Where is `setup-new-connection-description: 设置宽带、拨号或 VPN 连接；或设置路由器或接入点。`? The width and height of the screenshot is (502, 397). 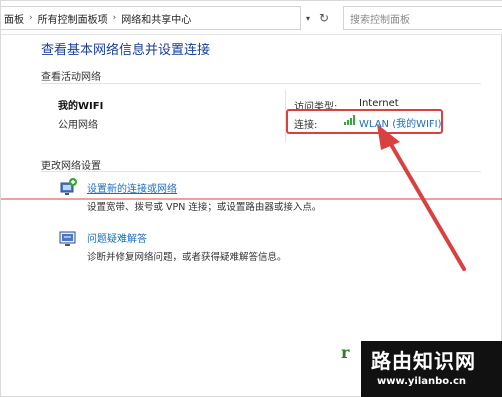
setup-new-connection-description: 设置宽带、拨号或 VPN 连接；或设置路由器或接入点。 is located at coordinates (204, 207).